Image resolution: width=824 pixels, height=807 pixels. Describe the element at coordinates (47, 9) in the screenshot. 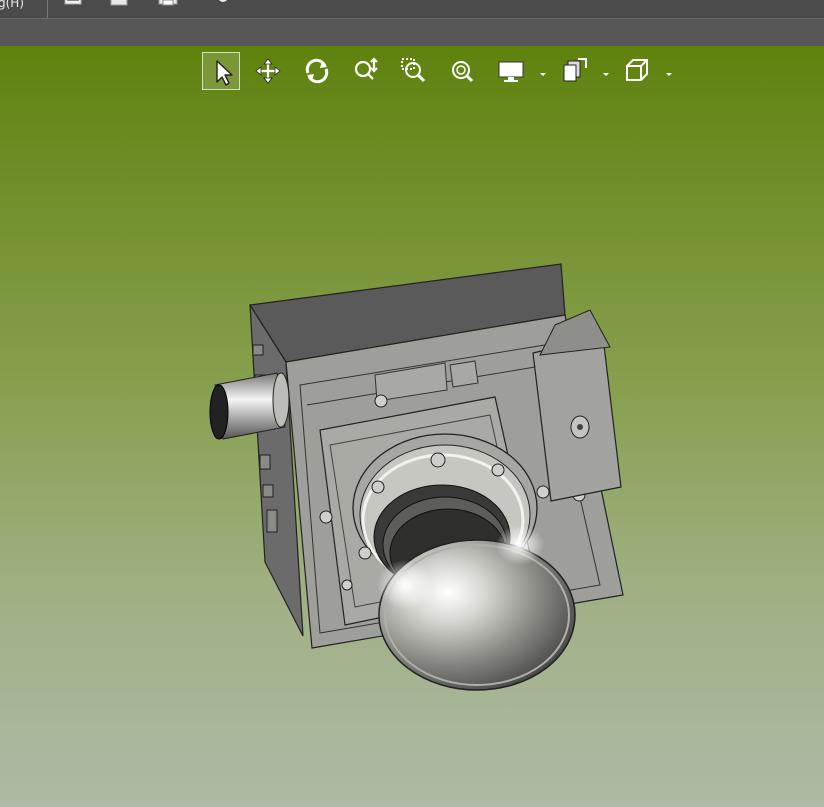

I see `toolbar-separator` at that location.